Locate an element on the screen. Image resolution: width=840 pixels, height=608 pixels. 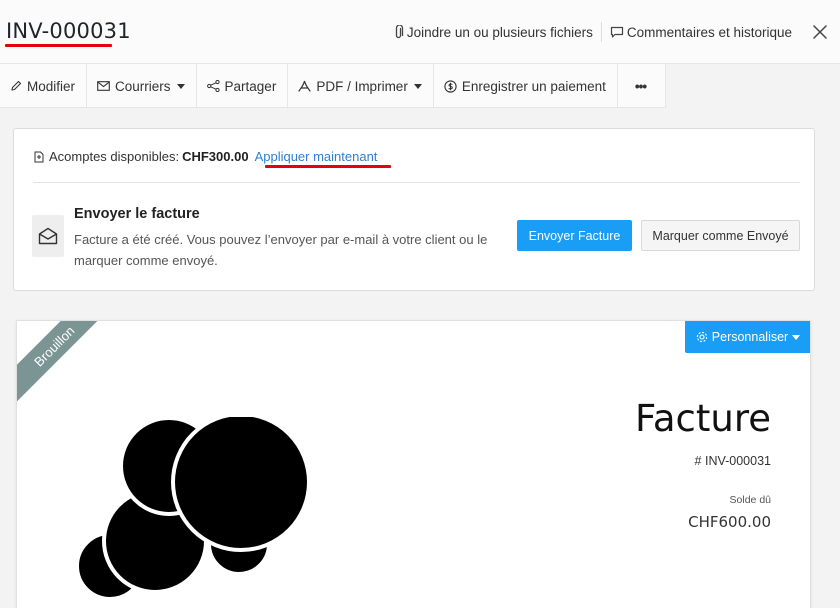
close-icon is located at coordinates (820, 32).